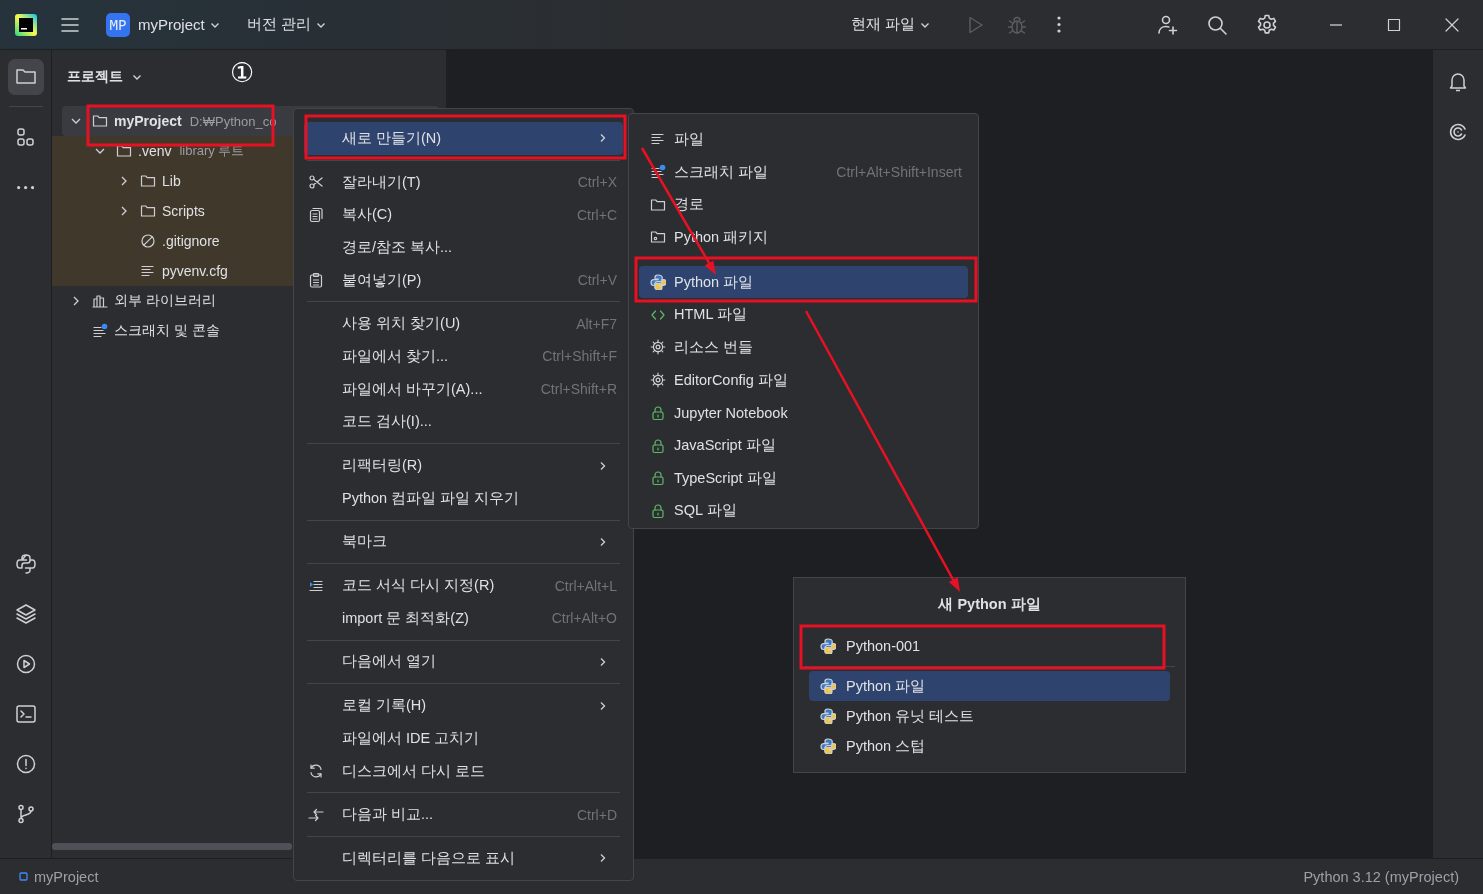 This screenshot has width=1483, height=894. Describe the element at coordinates (899, 172) in the screenshot. I see `shortcut-hint: Ctrl+Alt+Shift+Insert` at that location.